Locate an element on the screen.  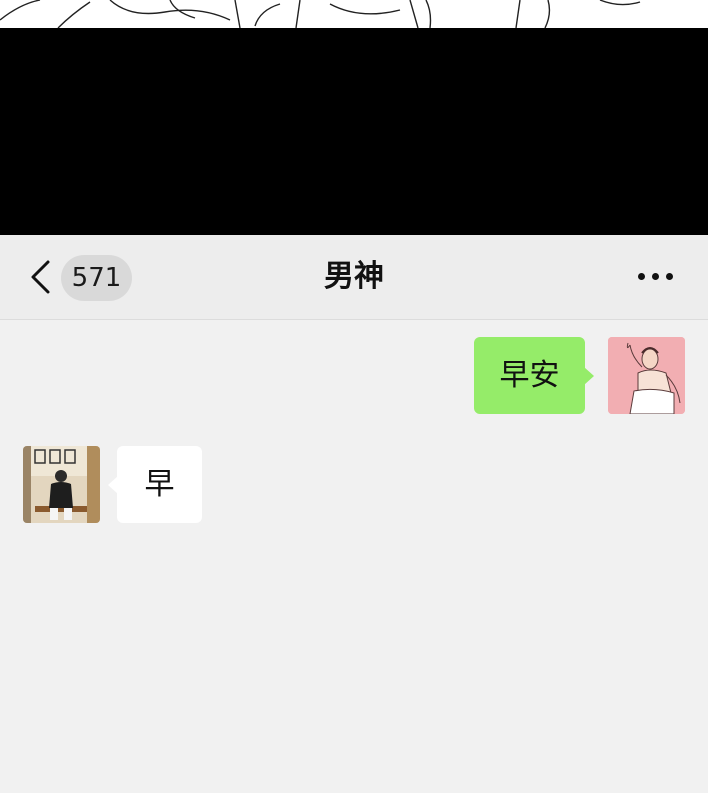
chat-navbar: 571 男神 is located at coordinates (354, 277).